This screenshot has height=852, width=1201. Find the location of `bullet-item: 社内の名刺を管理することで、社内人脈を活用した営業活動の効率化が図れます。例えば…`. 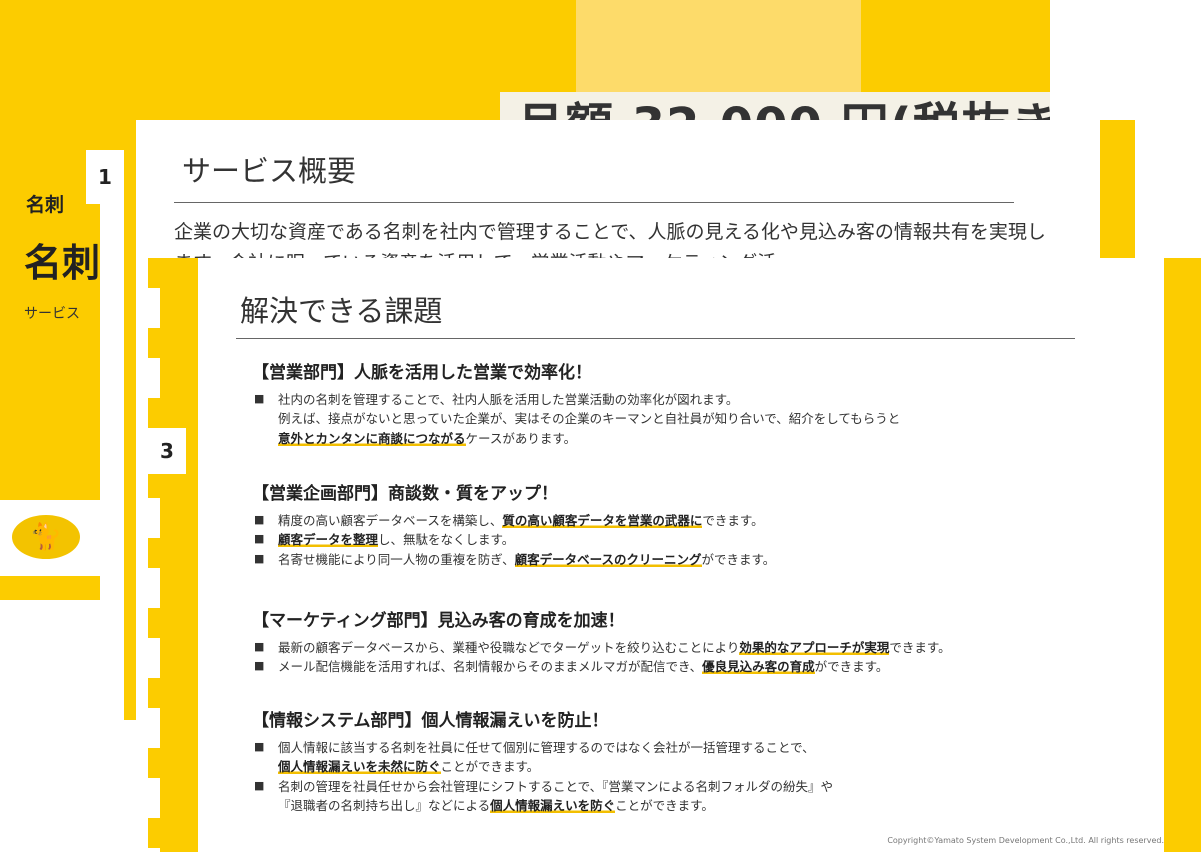

bullet-item: 社内の名刺を管理することで、社内人脈を活用した営業活動の効率化が図れます。例えば… is located at coordinates (692, 419).